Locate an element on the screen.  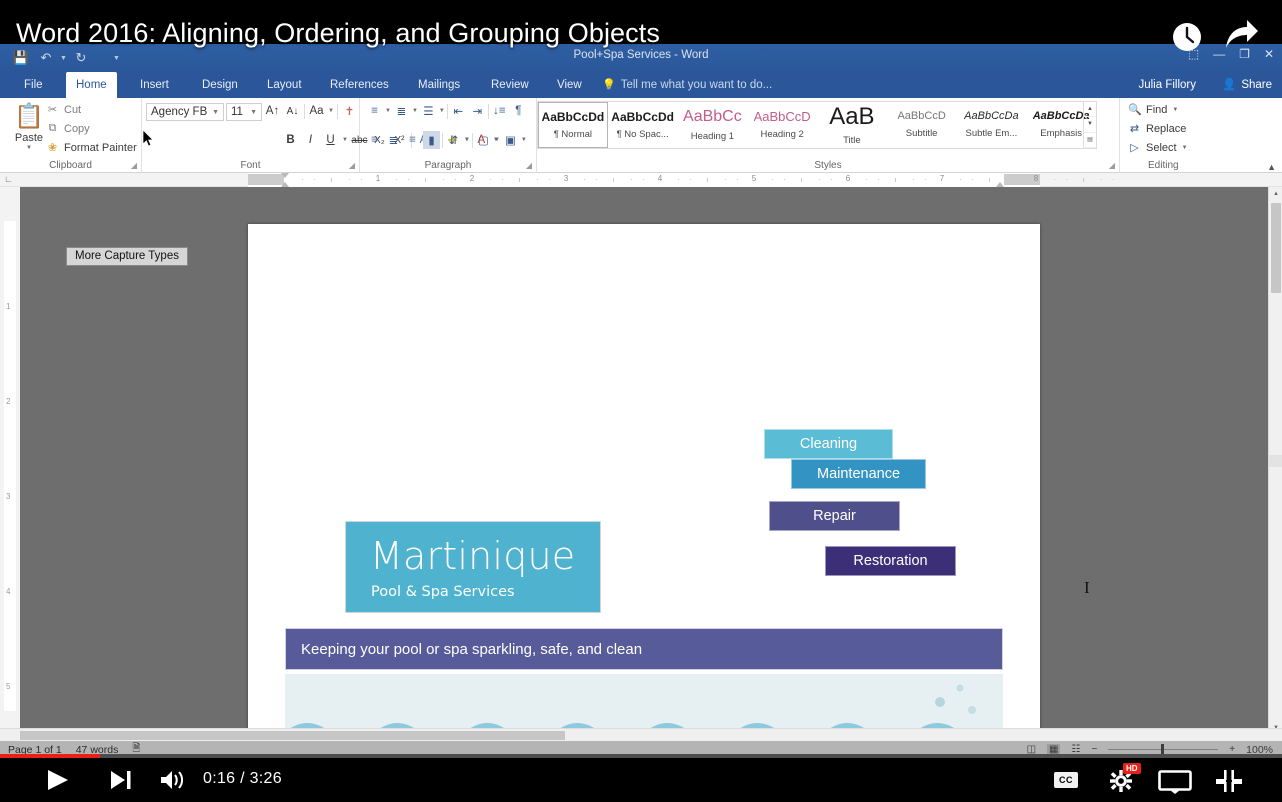
numbering-icon: ≣ is located at coordinates (401, 111).